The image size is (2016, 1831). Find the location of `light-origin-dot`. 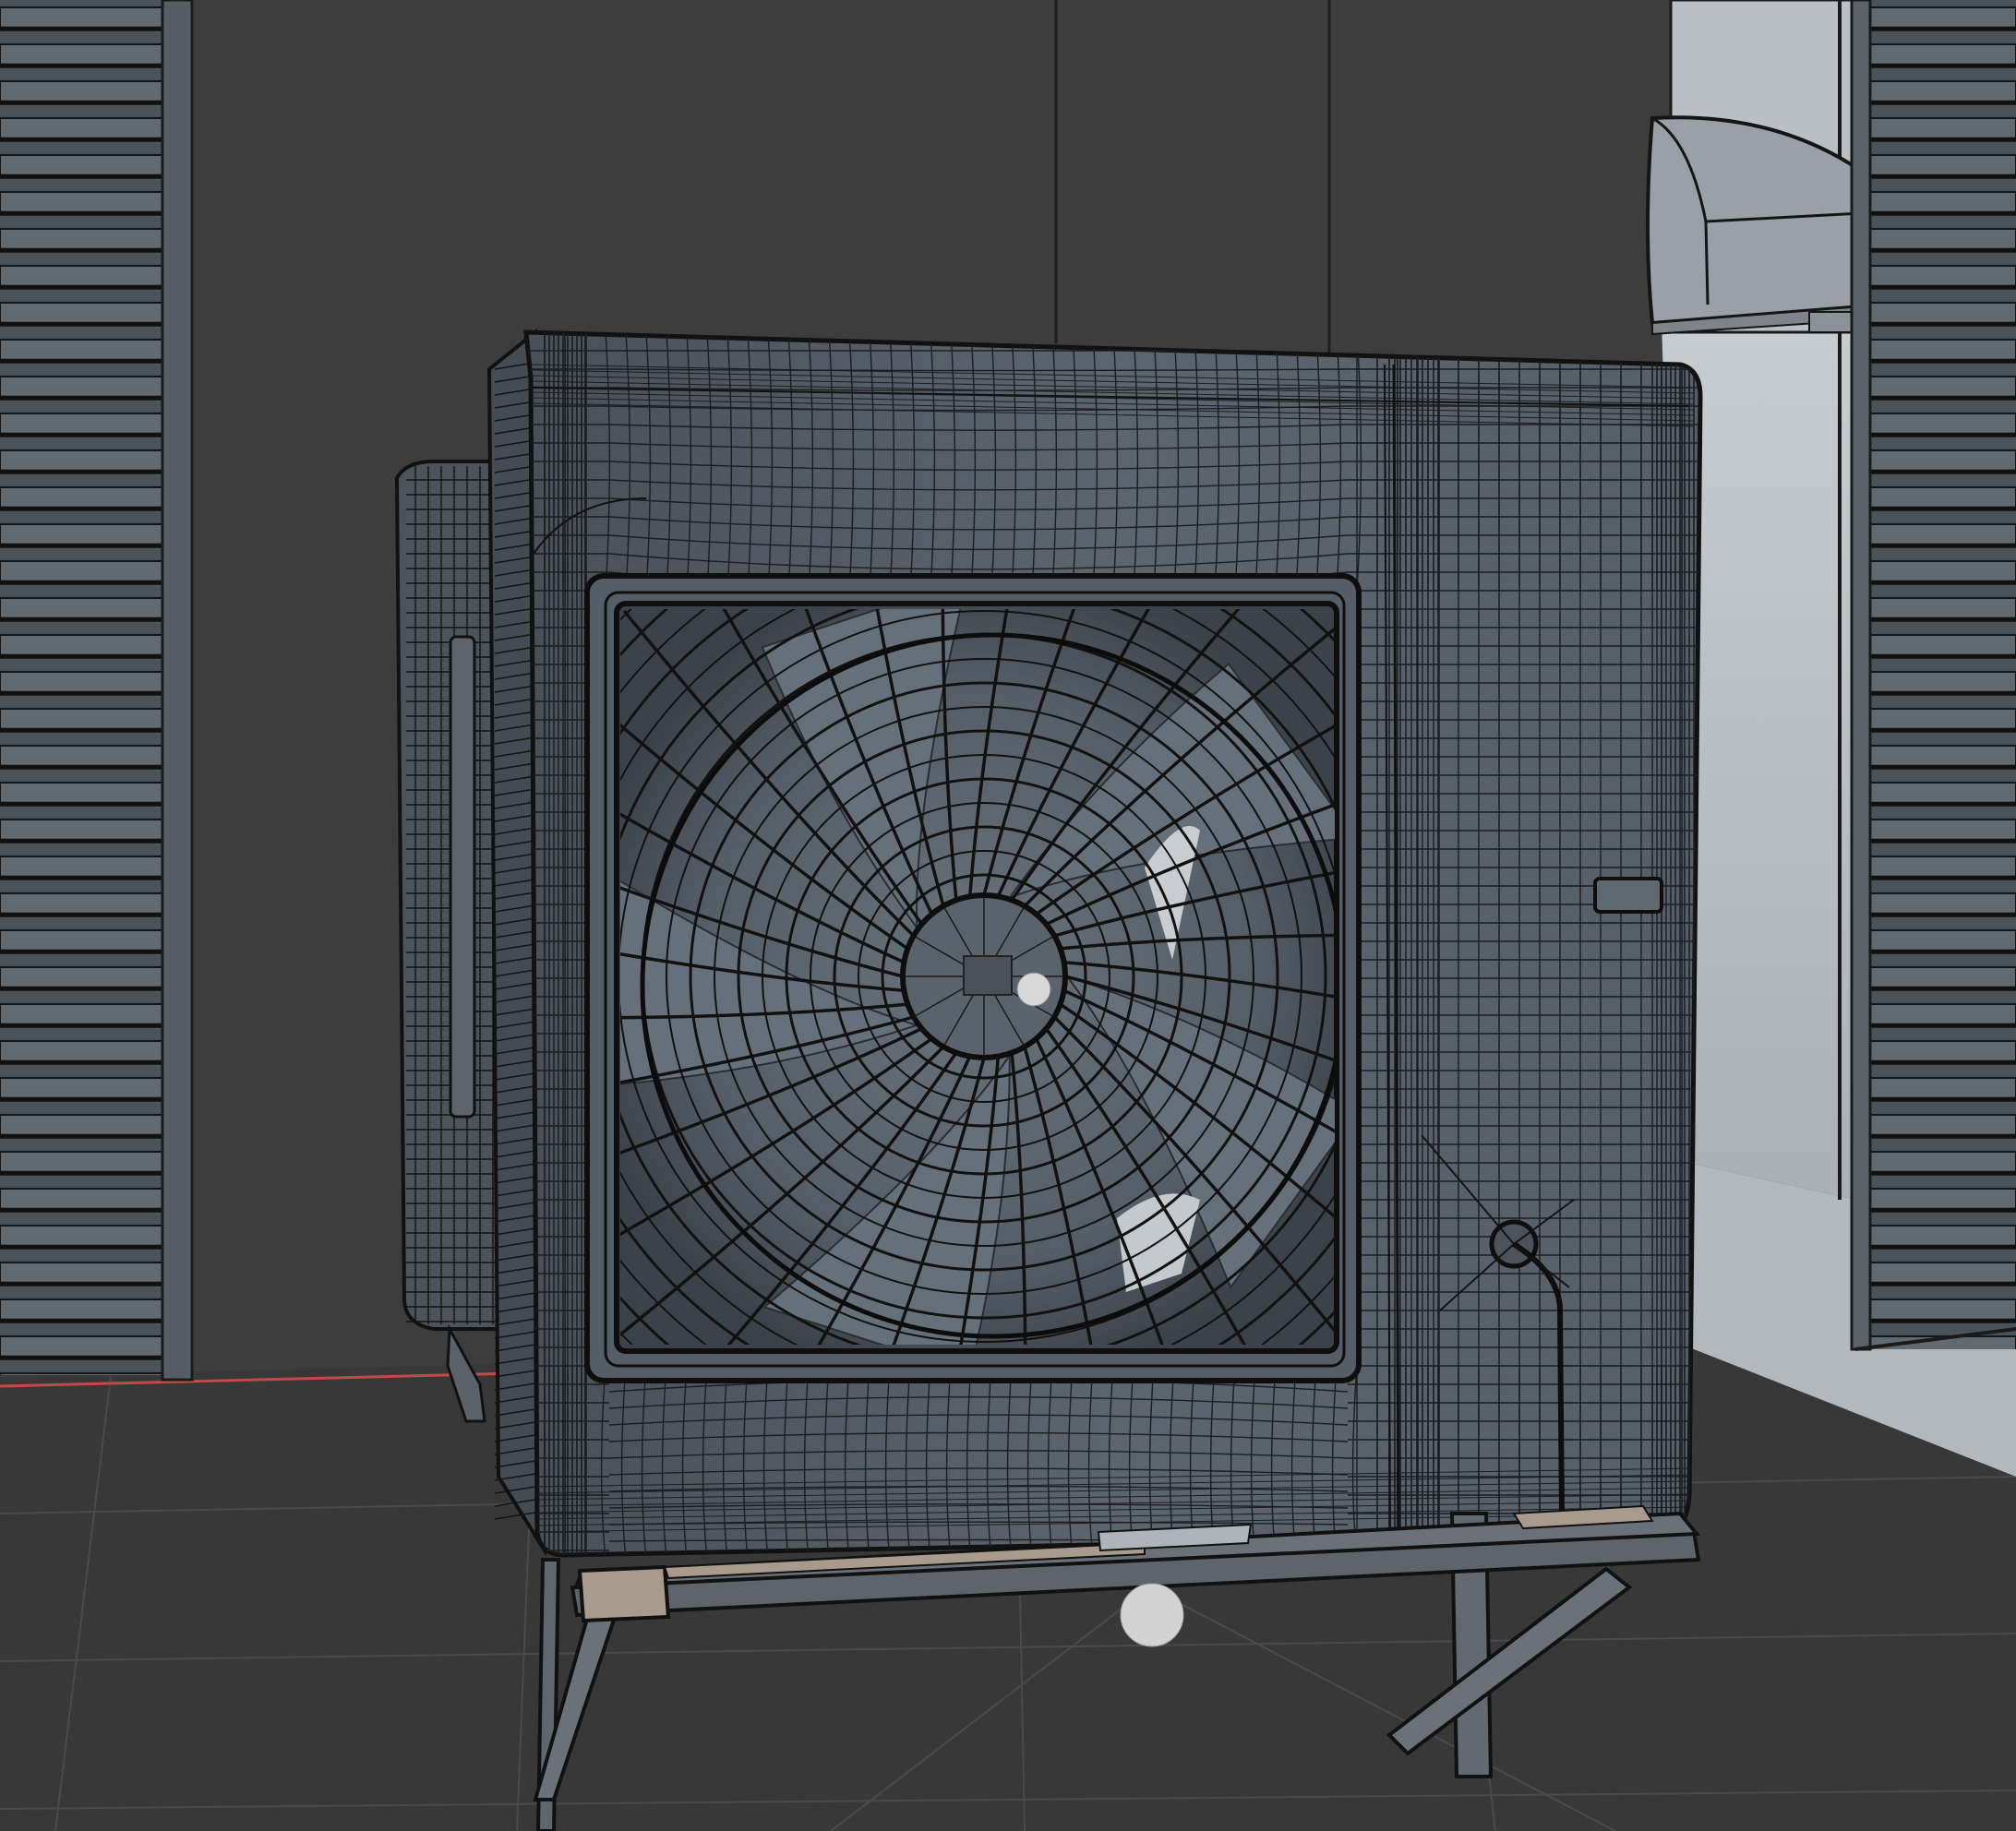

light-origin-dot is located at coordinates (1152, 1615).